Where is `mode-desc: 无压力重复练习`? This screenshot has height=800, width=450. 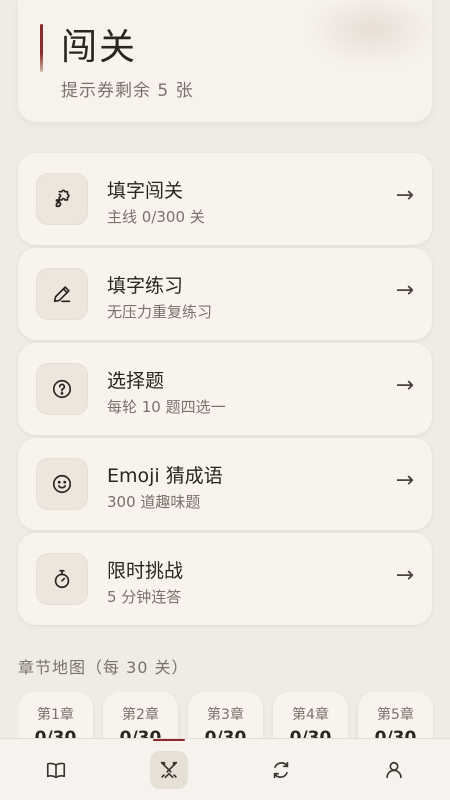 mode-desc: 无压力重复练习 is located at coordinates (160, 312).